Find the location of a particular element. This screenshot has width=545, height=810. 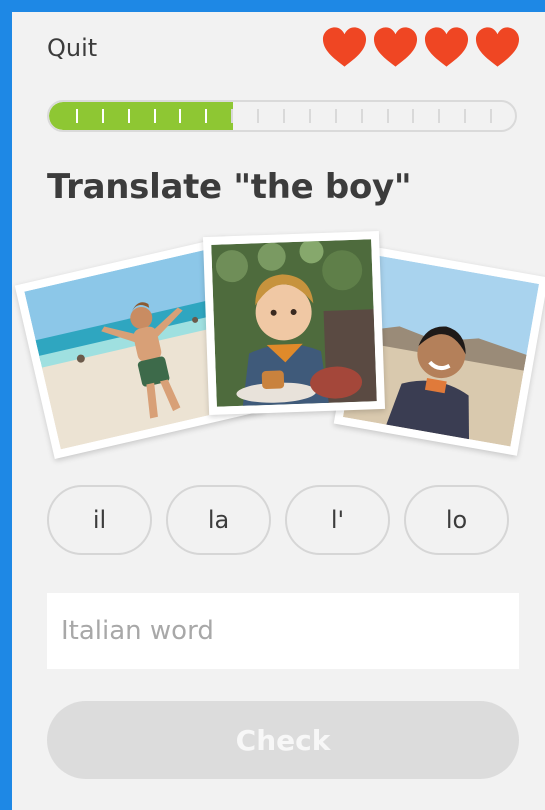

choice-il-button: il is located at coordinates (99, 520).